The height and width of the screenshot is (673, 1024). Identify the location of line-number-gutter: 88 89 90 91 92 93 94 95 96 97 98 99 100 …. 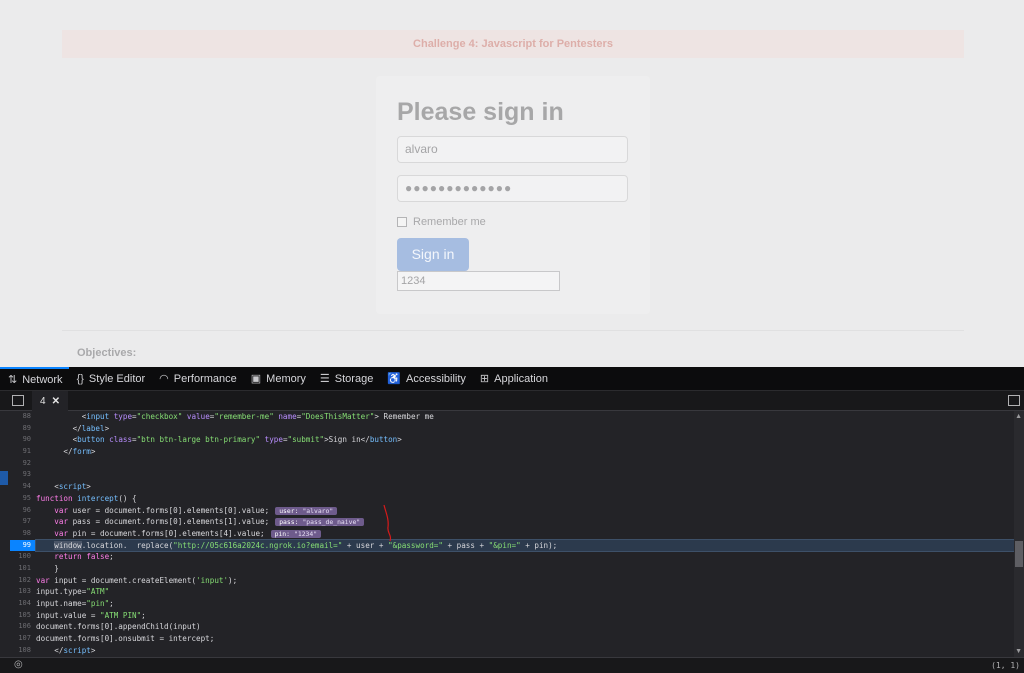
(22, 533).